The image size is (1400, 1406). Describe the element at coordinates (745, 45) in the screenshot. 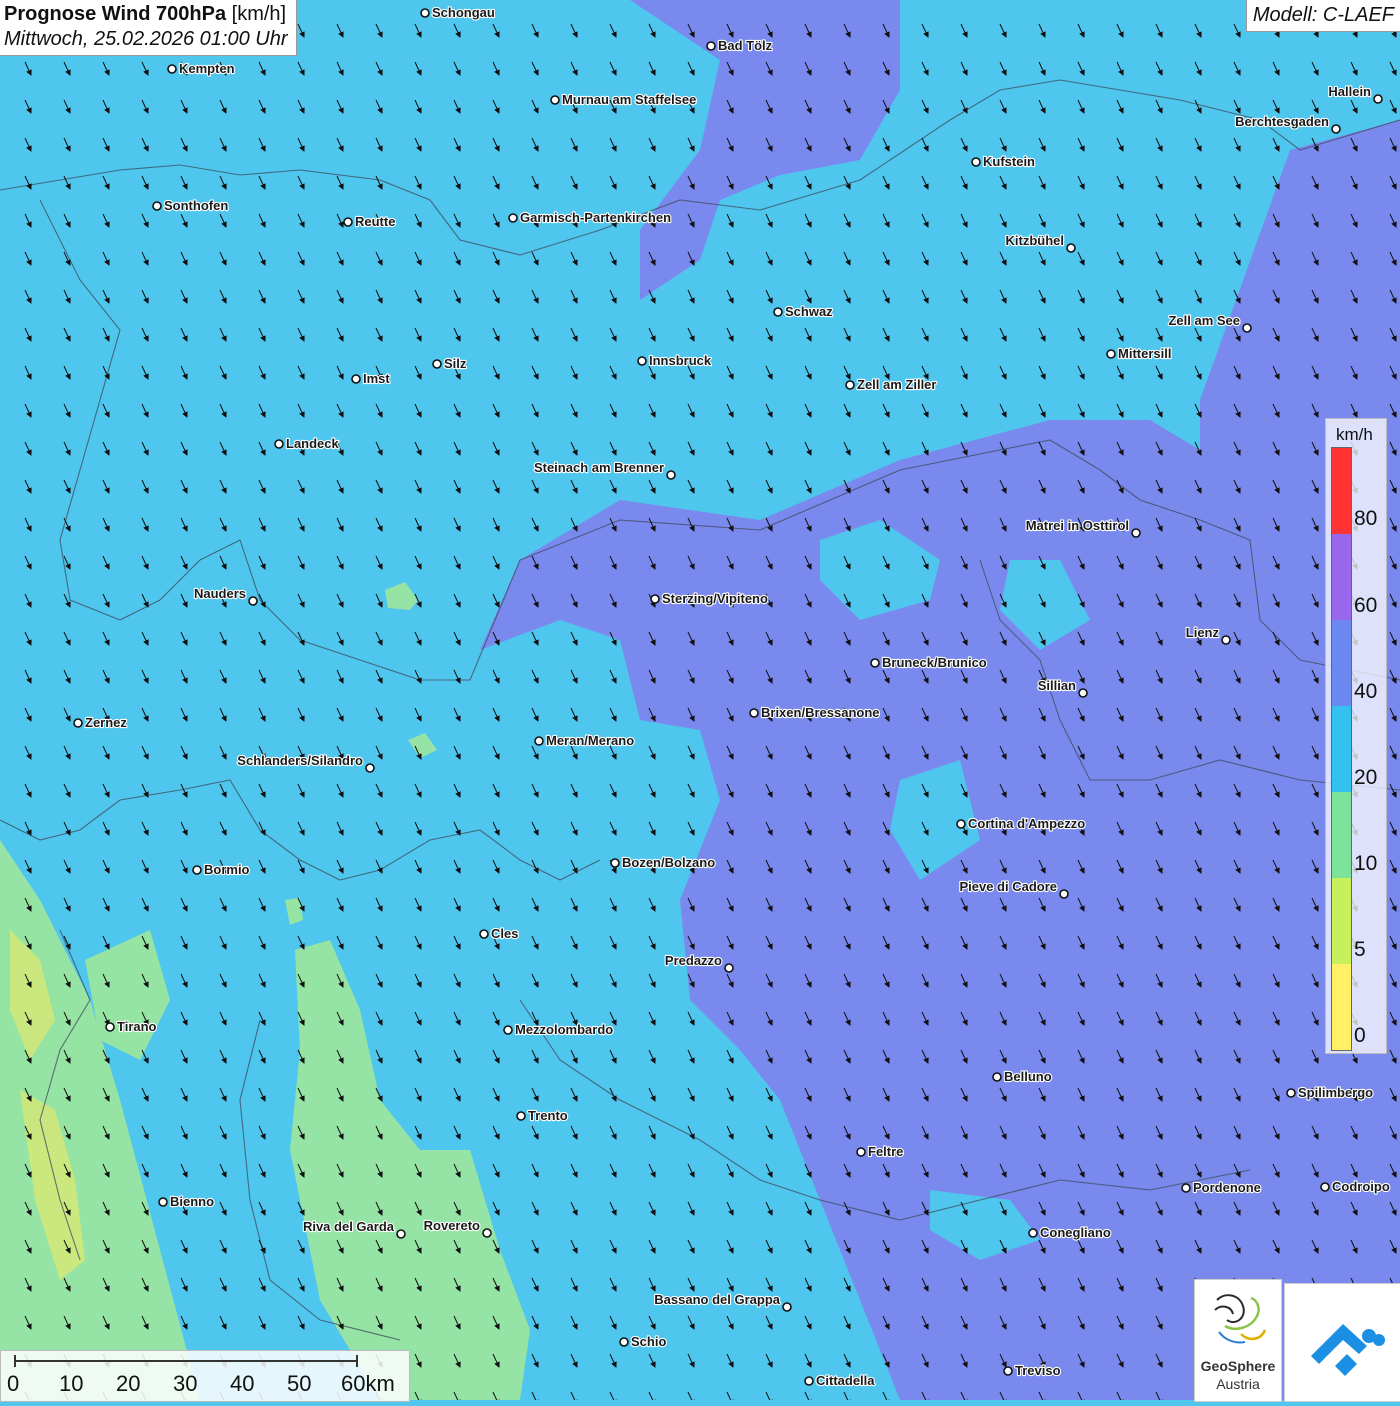

I see `city-label: Bad Tölz` at that location.